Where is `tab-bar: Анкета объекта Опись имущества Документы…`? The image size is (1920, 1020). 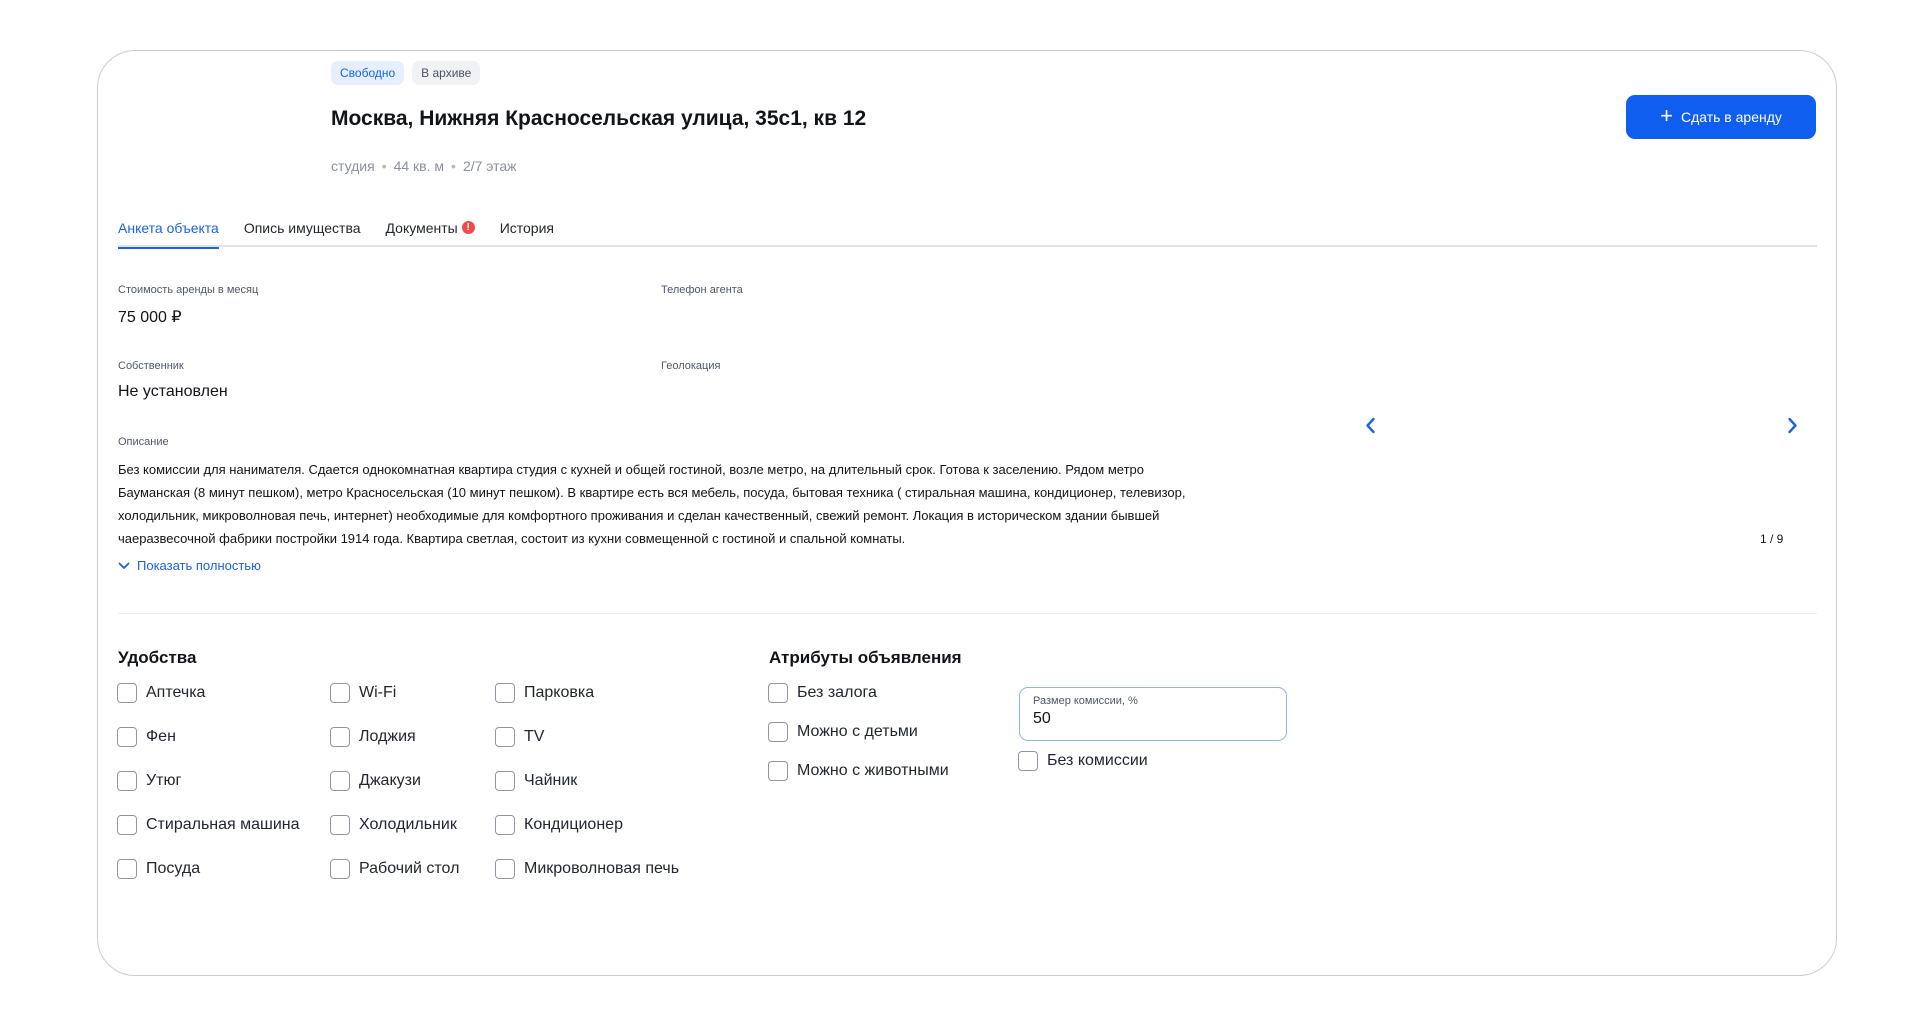 tab-bar: Анкета объекта Опись имущества Документы… is located at coordinates (967, 231).